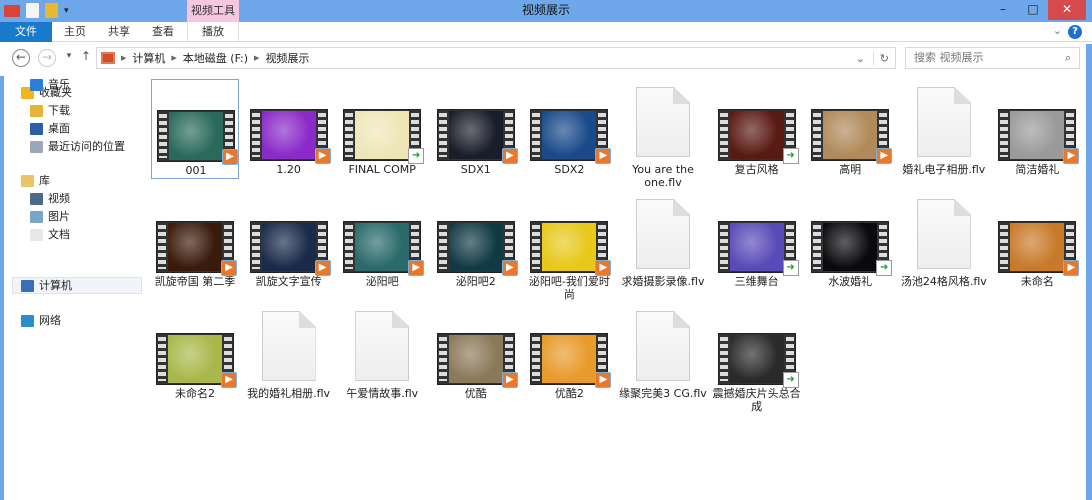 The width and height of the screenshot is (1092, 500). What do you see at coordinates (757, 358) in the screenshot?
I see `video-file-item: ➜ 震撼婚庆片头总合成` at bounding box center [757, 358].